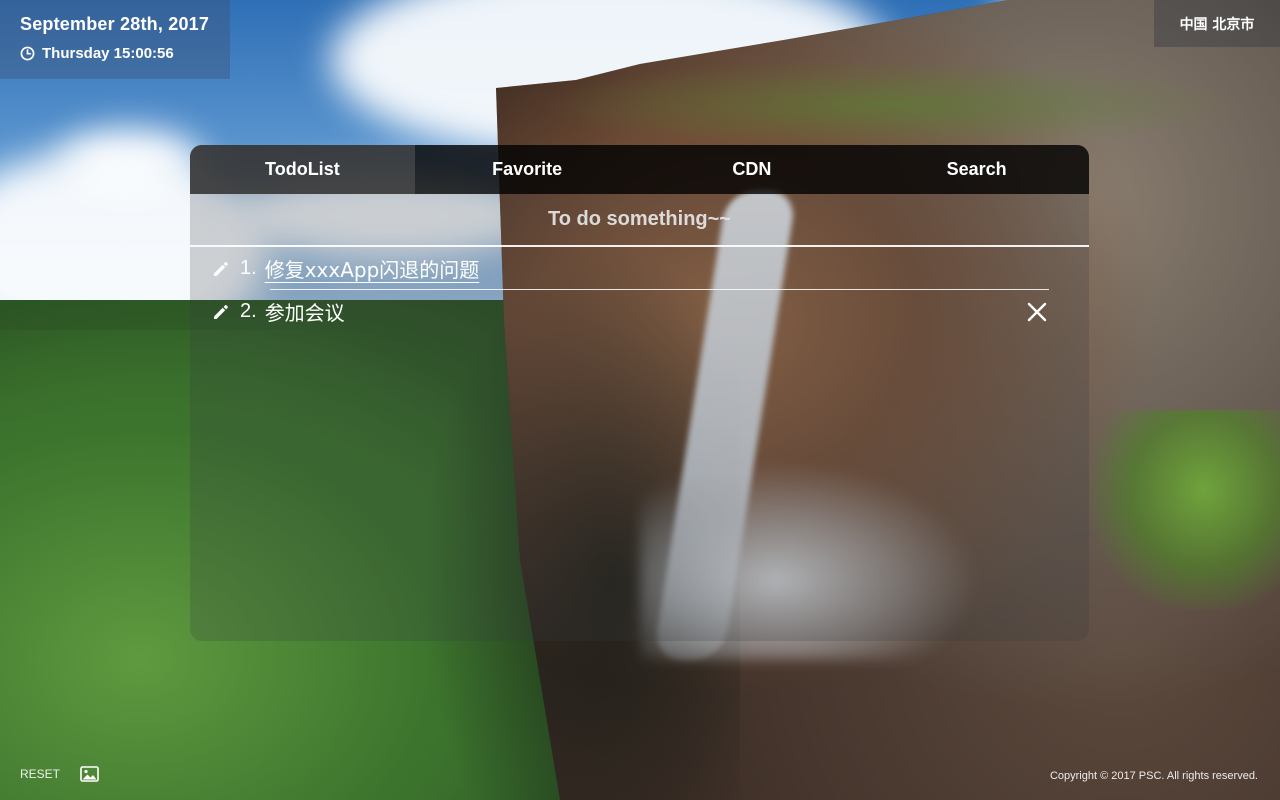 Image resolution: width=1280 pixels, height=800 pixels. Describe the element at coordinates (115, 24) in the screenshot. I see `current-date: September 28th, 2017` at that location.